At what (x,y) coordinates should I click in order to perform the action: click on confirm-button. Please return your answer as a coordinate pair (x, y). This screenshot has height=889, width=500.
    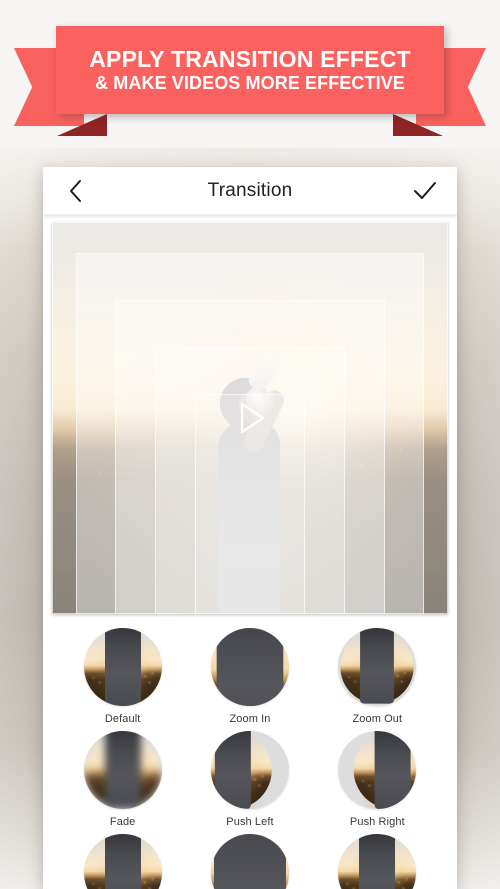
    Looking at the image, I should click on (425, 190).